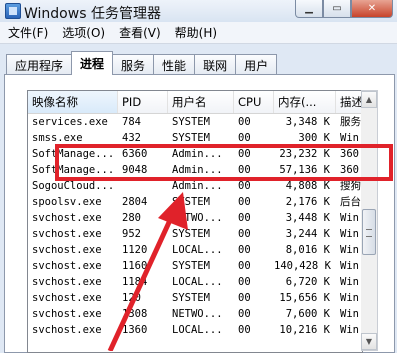  Describe the element at coordinates (131, 122) in the screenshot. I see `pid-cell: 784` at that location.